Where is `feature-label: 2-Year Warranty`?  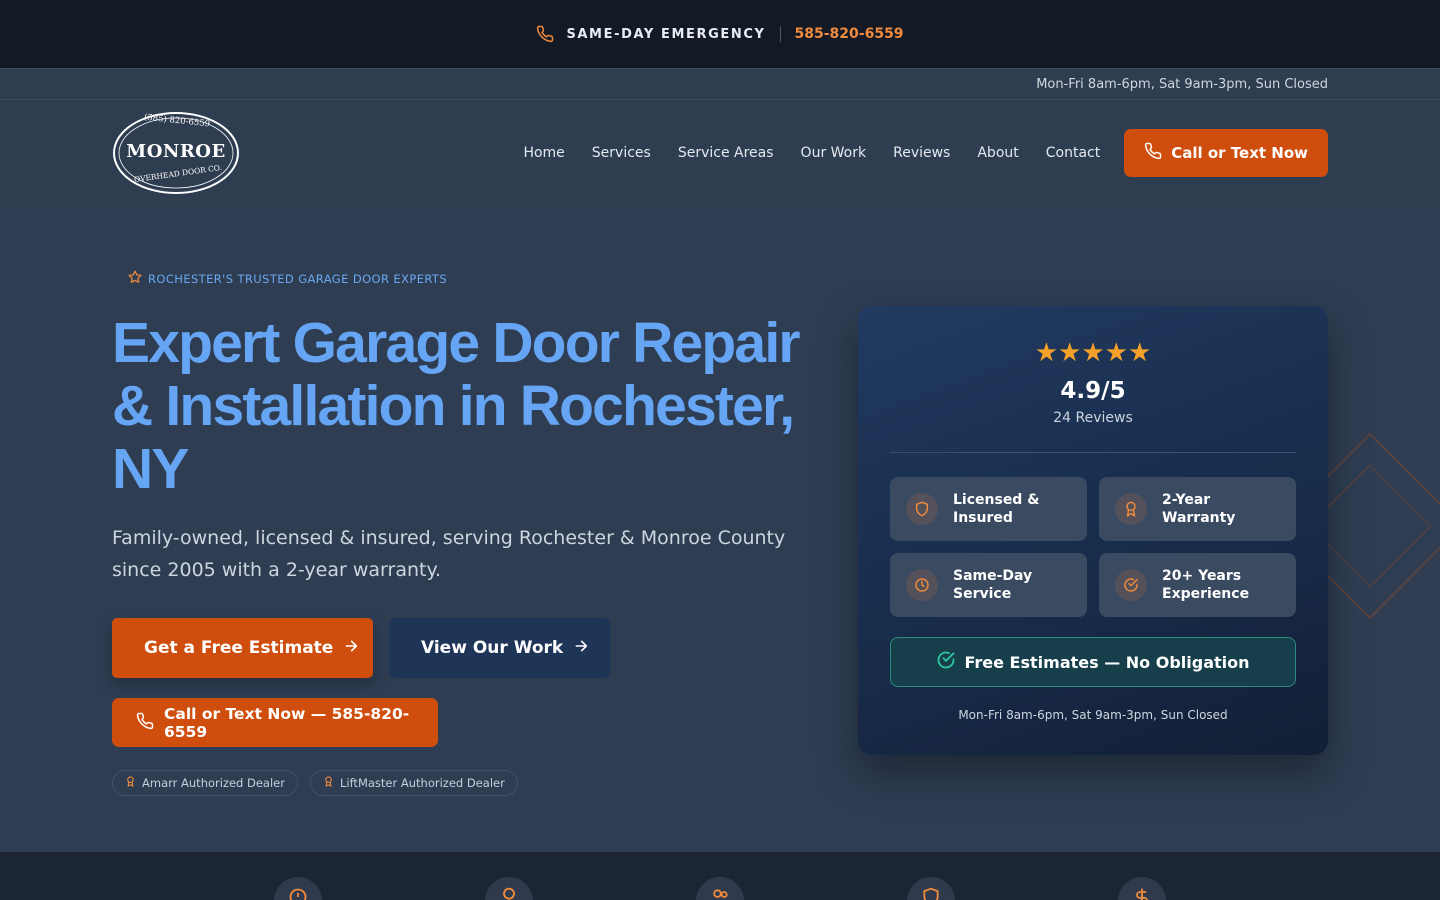
feature-label: 2-Year Warranty is located at coordinates (1199, 509).